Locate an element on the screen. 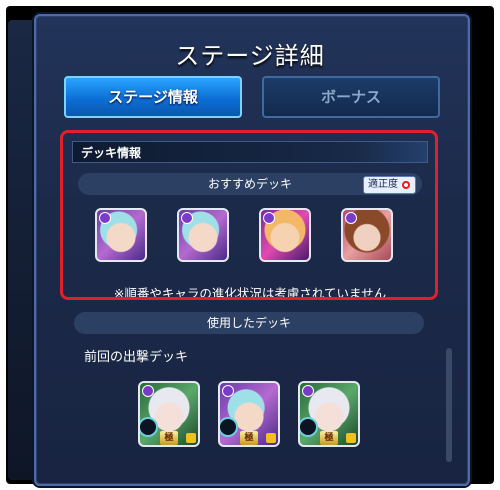  tab-bonus: ボーナス is located at coordinates (351, 97).